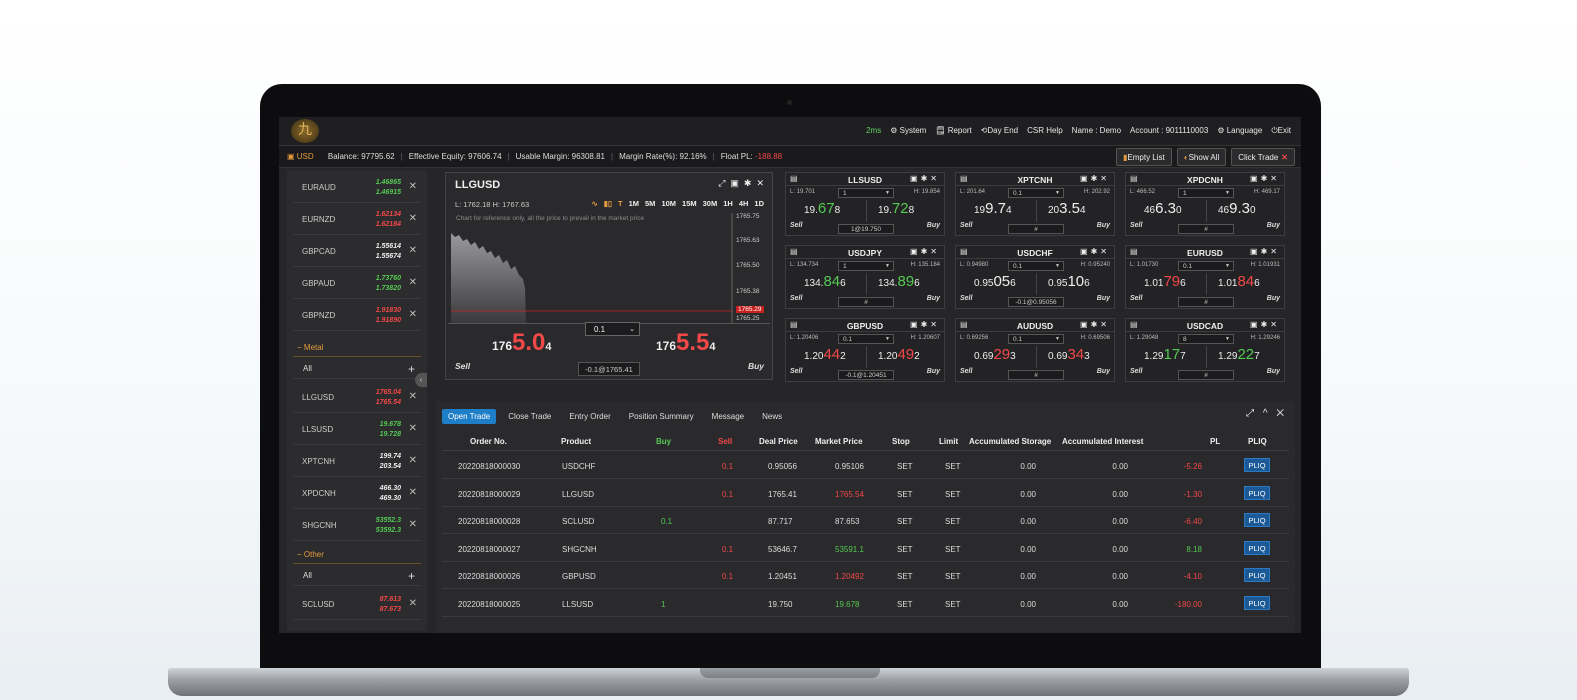 The height and width of the screenshot is (700, 1577). I want to click on card-sell-price: 466.30, so click(1163, 208).